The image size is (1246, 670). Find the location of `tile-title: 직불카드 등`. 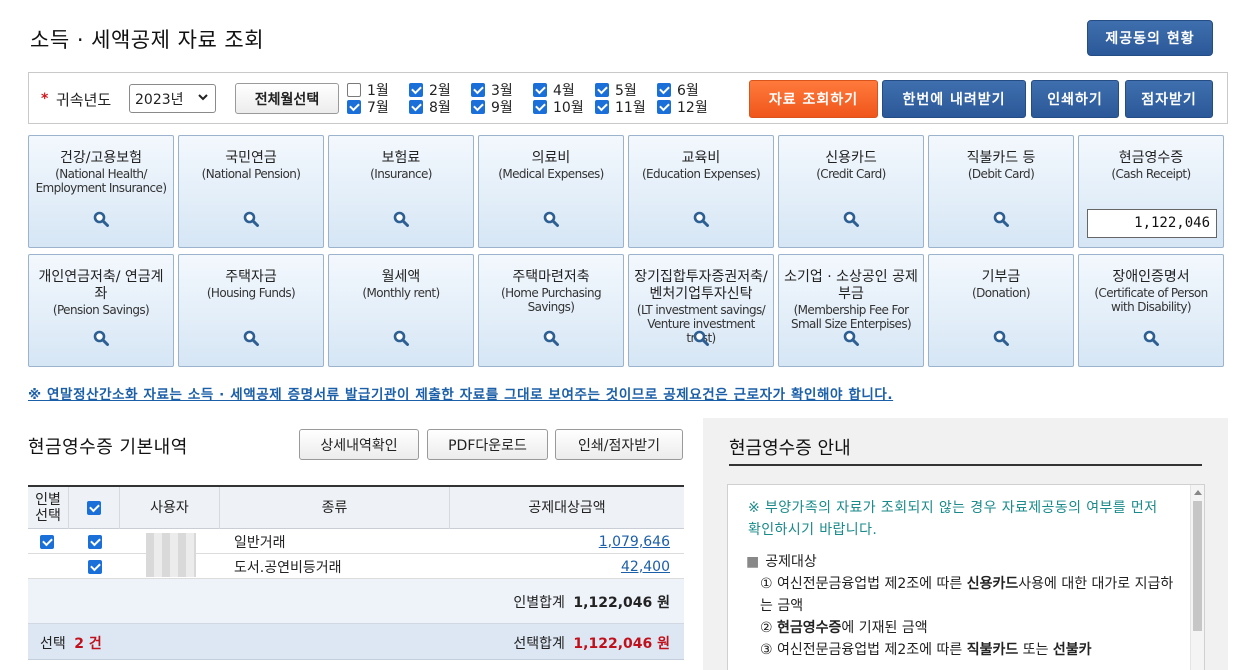

tile-title: 직불카드 등 is located at coordinates (1001, 158).